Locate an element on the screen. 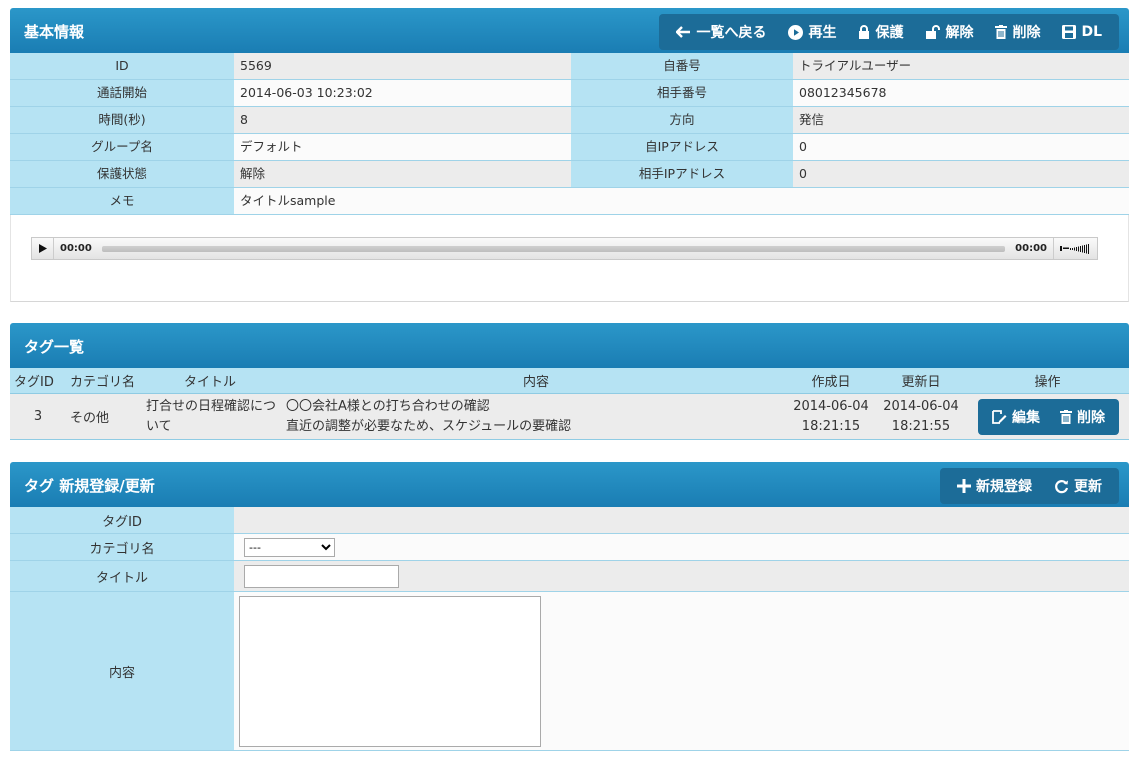 The image size is (1140, 765). delete-tag-label: 削除 is located at coordinates (1091, 417).